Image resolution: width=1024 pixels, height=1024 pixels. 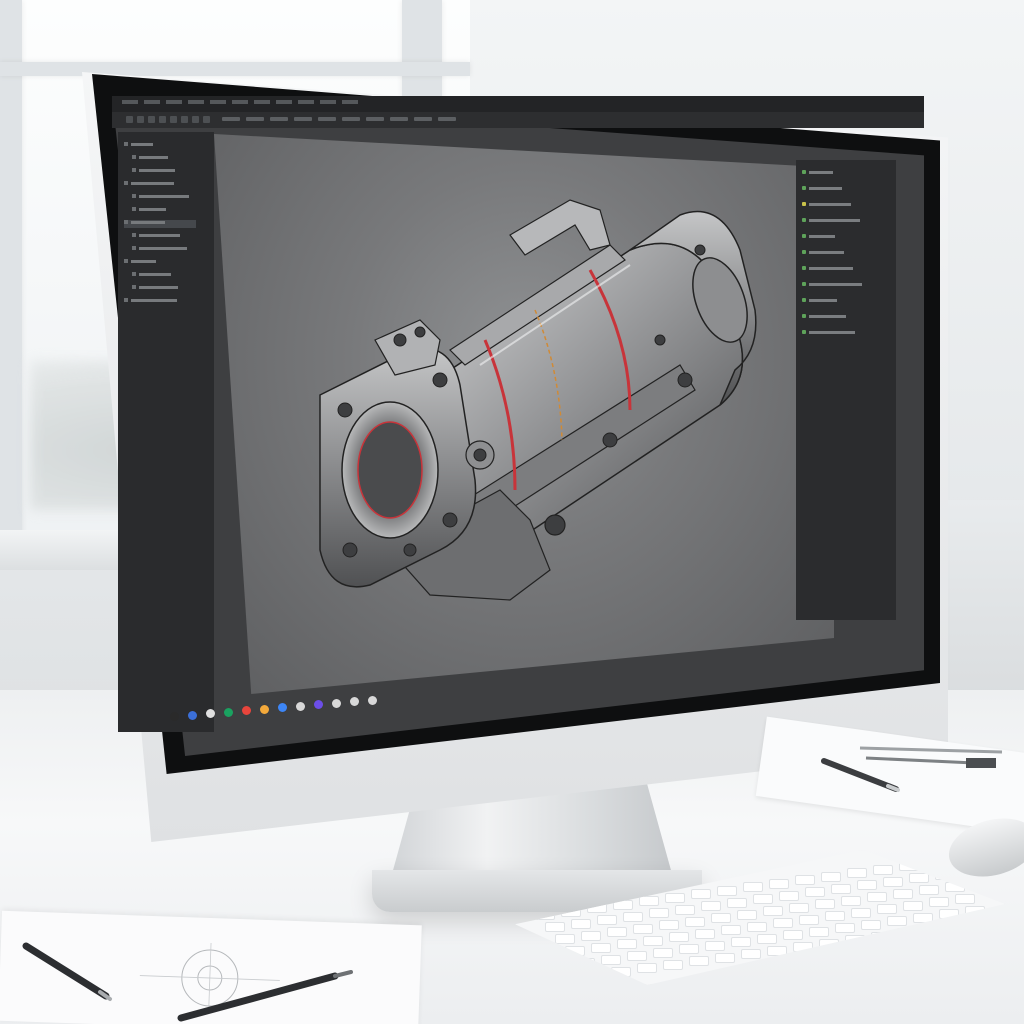 I want to click on pan-icon, so click(x=173, y=119).